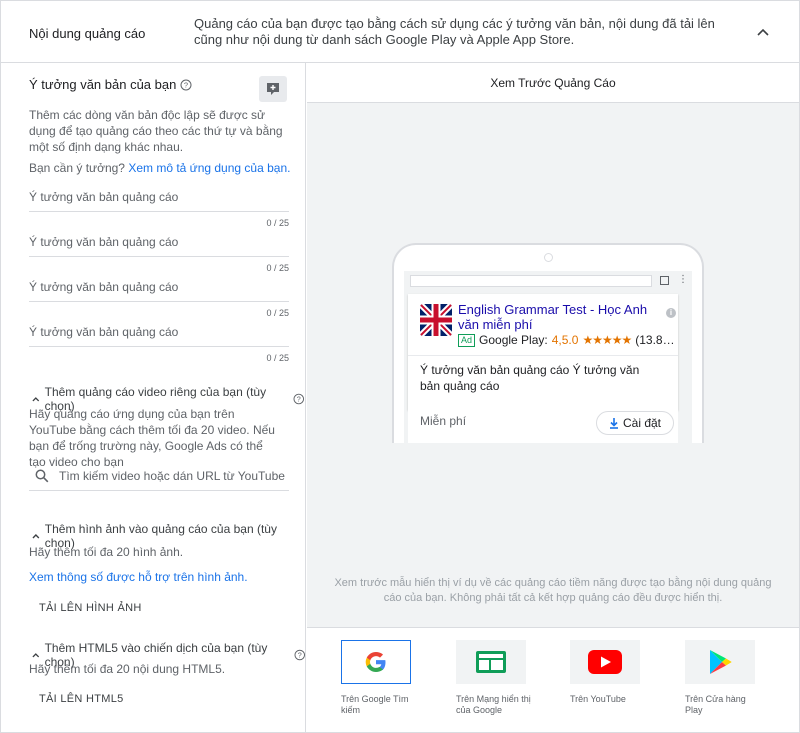 This screenshot has width=800, height=733. I want to click on placement-label: Trên Mạng hiển thị của Google, so click(493, 704).